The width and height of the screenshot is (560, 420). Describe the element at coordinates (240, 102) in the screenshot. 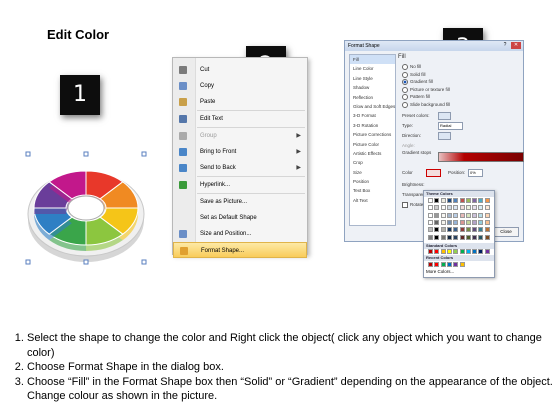

I see `menu-item-paste: Paste` at that location.